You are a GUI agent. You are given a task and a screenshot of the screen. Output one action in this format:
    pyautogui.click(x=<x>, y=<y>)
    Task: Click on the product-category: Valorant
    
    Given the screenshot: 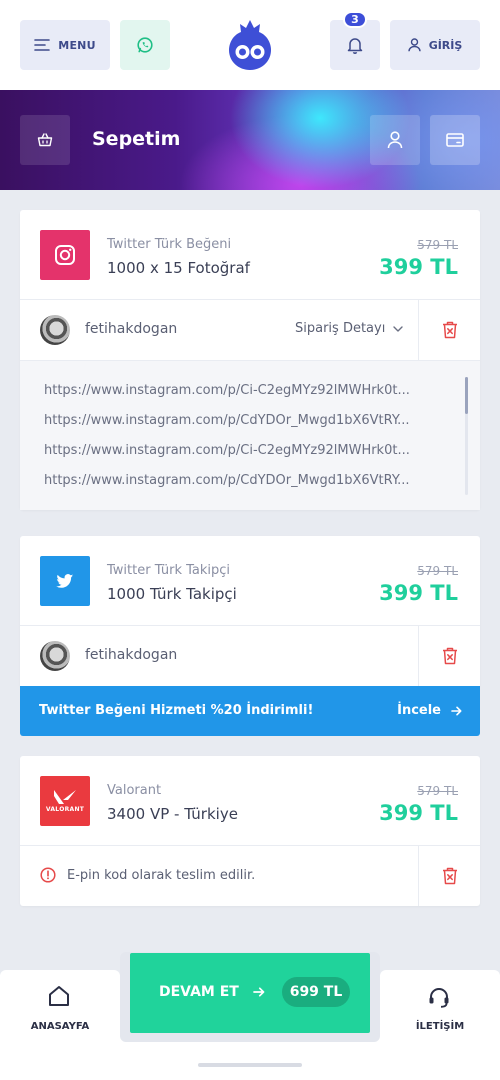 What is the action you would take?
    pyautogui.click(x=134, y=790)
    